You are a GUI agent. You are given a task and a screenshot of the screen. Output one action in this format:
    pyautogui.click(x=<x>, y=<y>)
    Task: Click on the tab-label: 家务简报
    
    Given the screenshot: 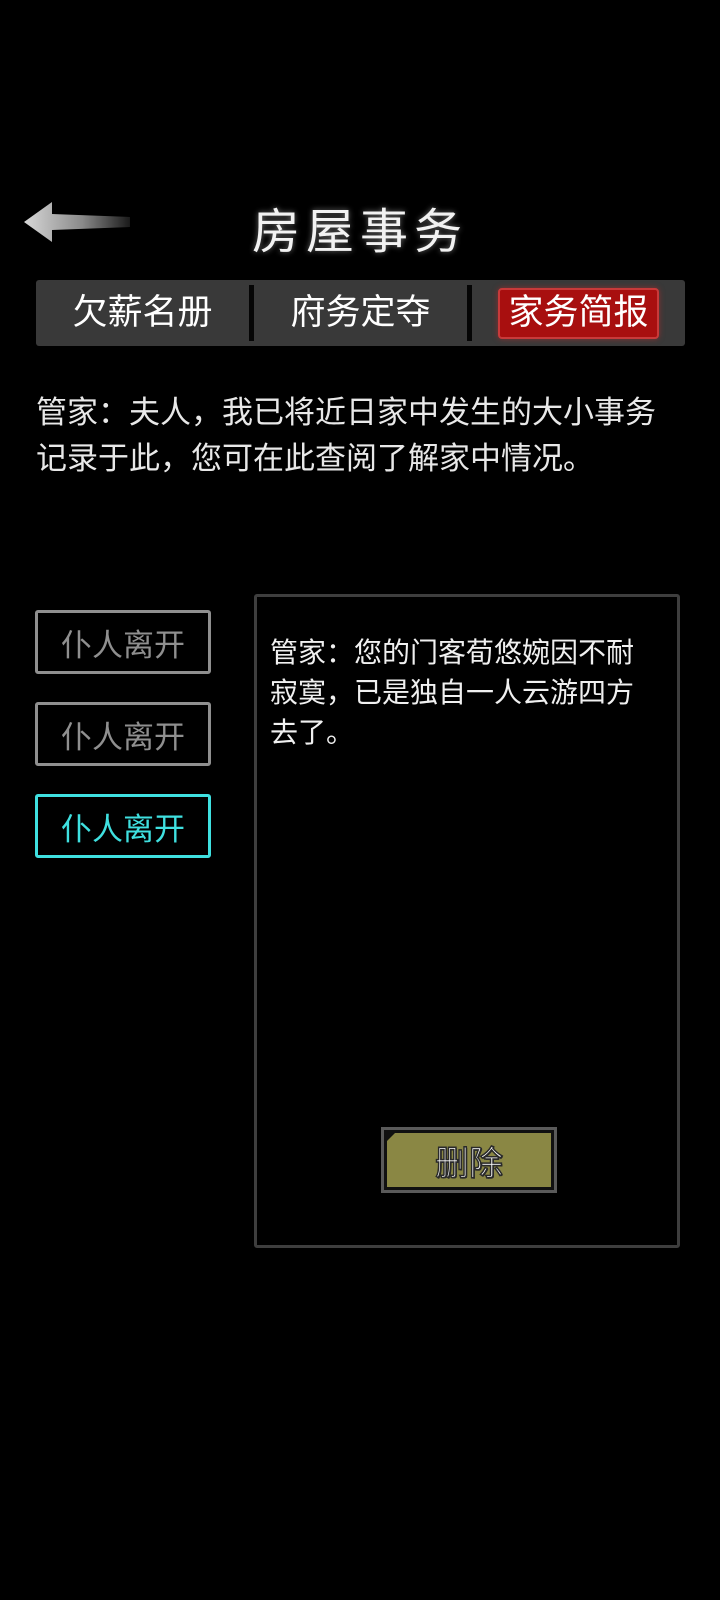 What is the action you would take?
    pyautogui.click(x=578, y=313)
    